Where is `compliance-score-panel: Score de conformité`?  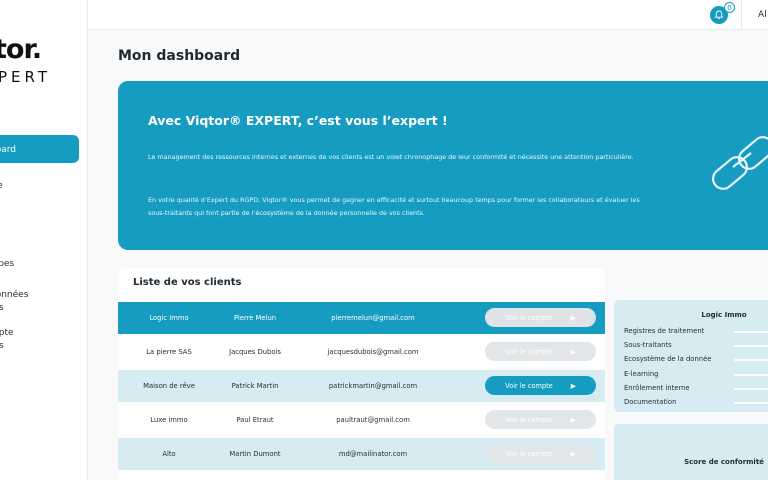 compliance-score-panel: Score de conformité is located at coordinates (691, 452).